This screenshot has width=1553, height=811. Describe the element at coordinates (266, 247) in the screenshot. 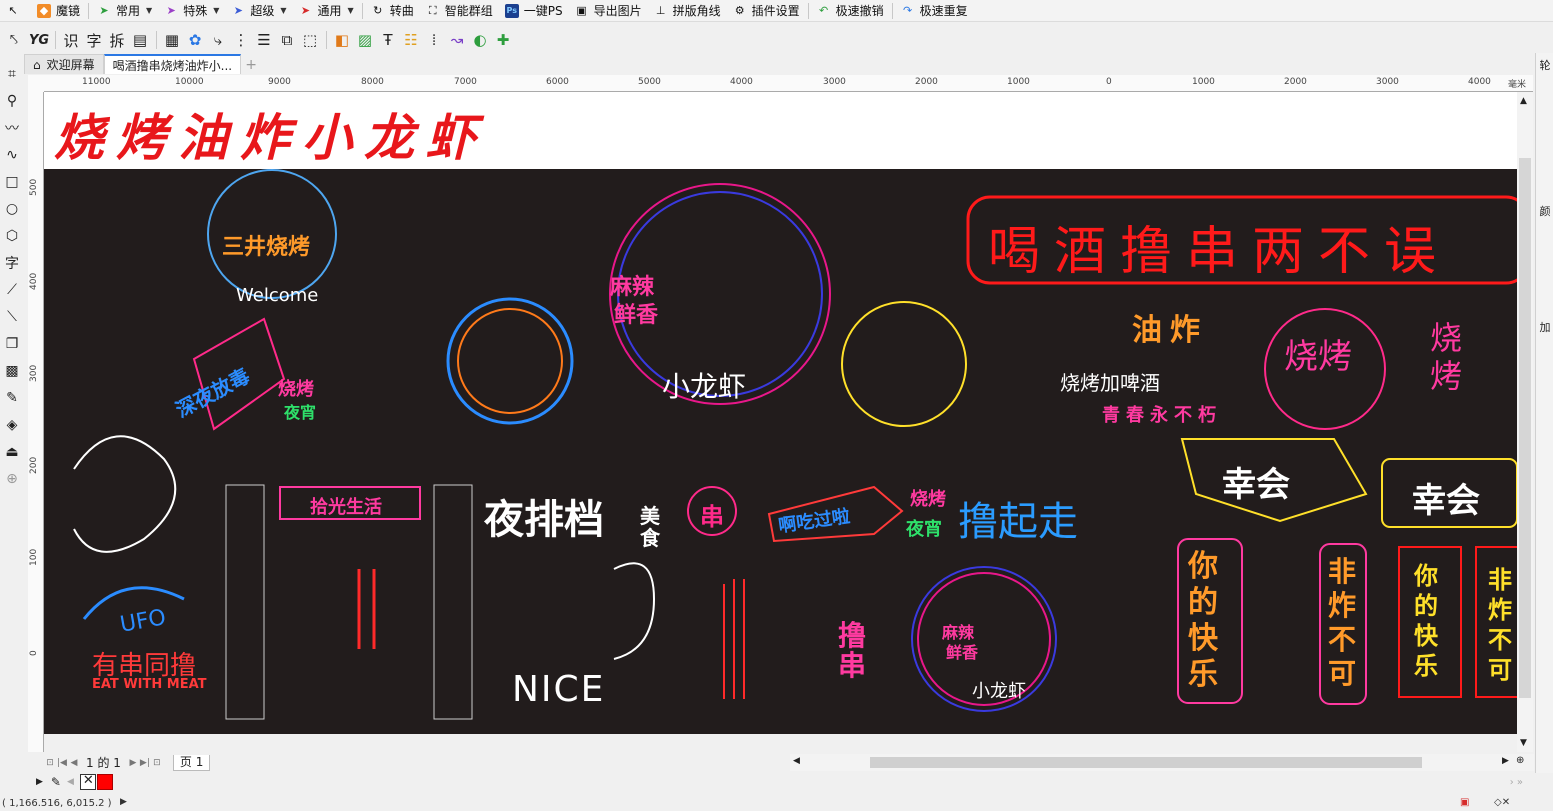

I see `neon-sanjing: 三井烧烤` at that location.